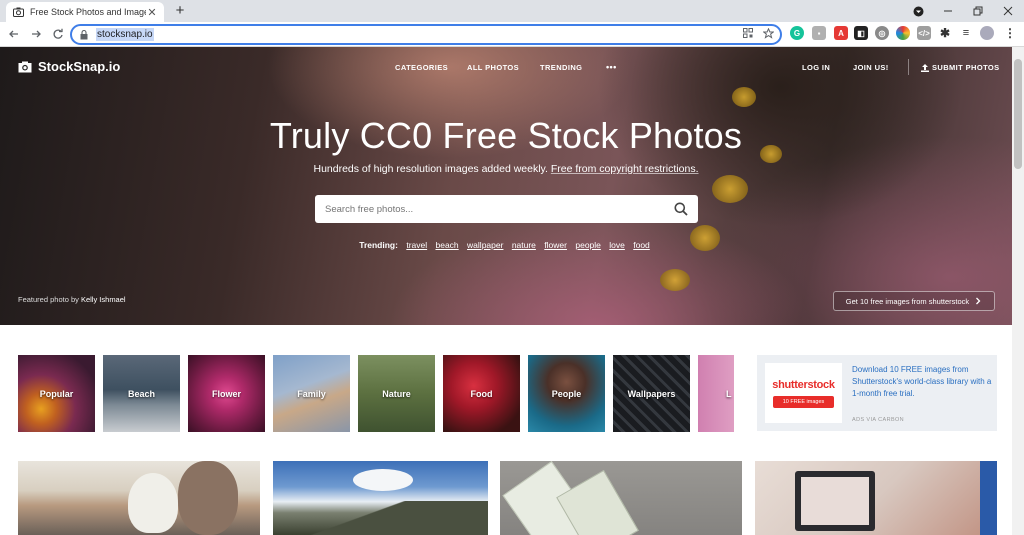 The image size is (1024, 535). I want to click on category-label: Flower, so click(226, 393).